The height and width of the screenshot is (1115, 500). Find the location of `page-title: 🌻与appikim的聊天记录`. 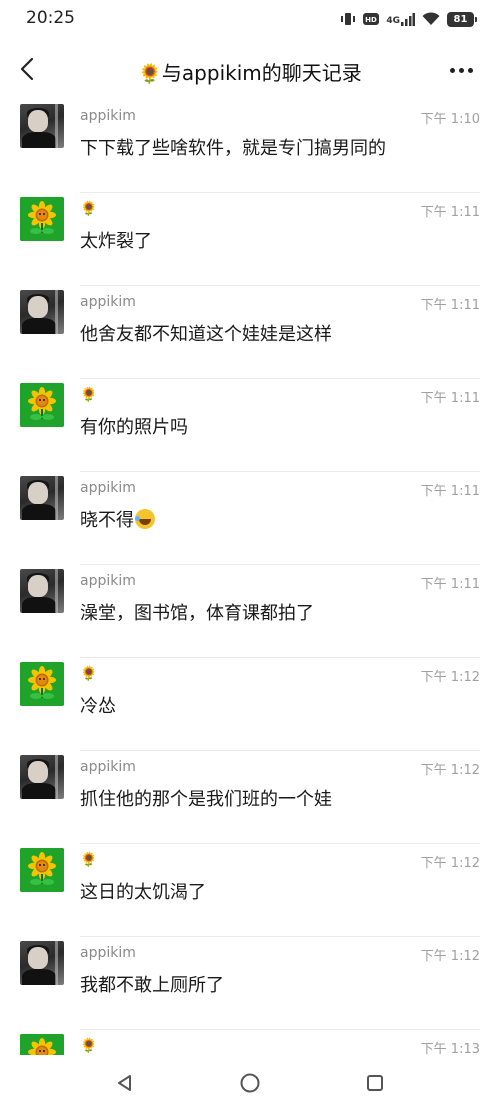

page-title: 🌻与appikim的聊天记录 is located at coordinates (250, 71).